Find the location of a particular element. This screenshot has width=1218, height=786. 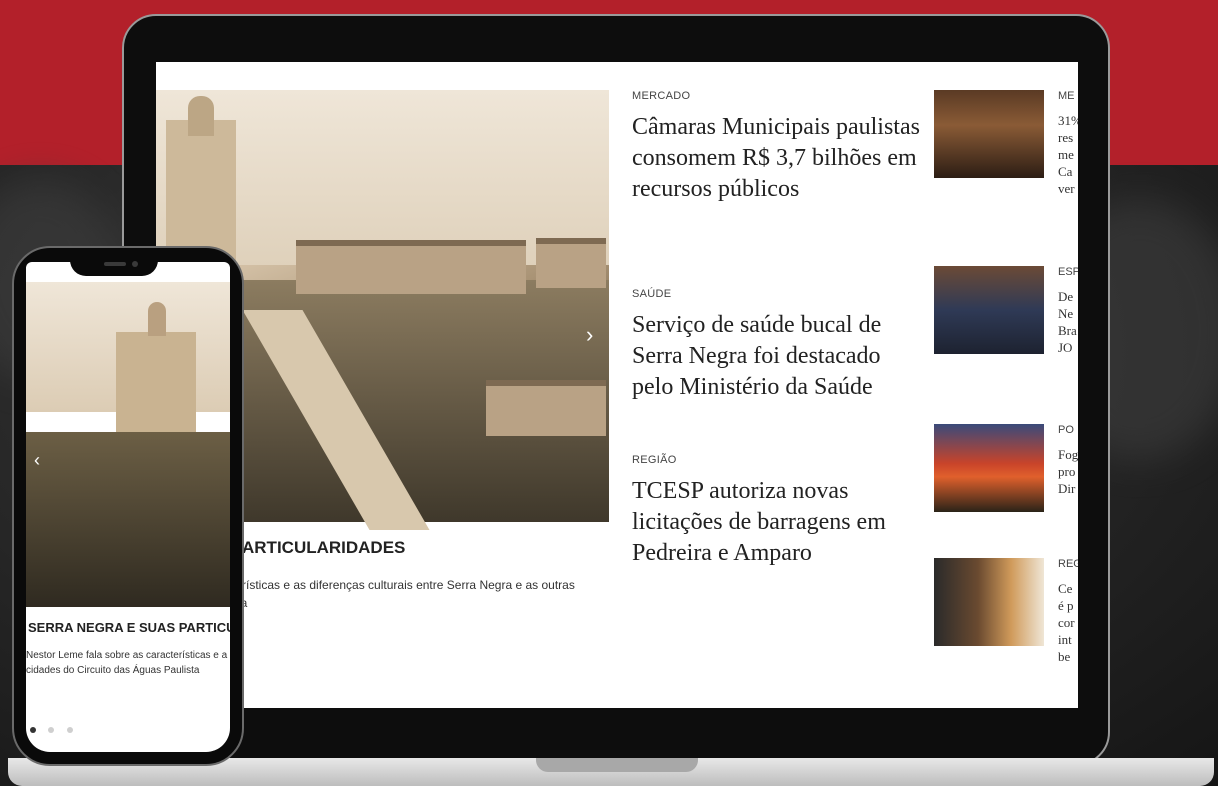

carousel-dots is located at coordinates (55, 729).